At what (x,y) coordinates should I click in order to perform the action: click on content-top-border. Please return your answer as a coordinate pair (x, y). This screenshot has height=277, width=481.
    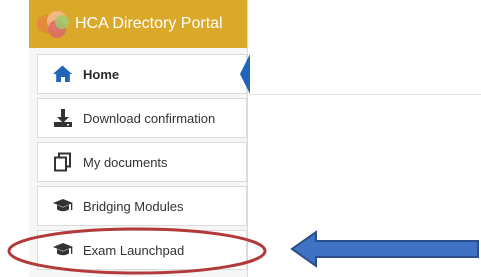
    Looking at the image, I should click on (365, 94).